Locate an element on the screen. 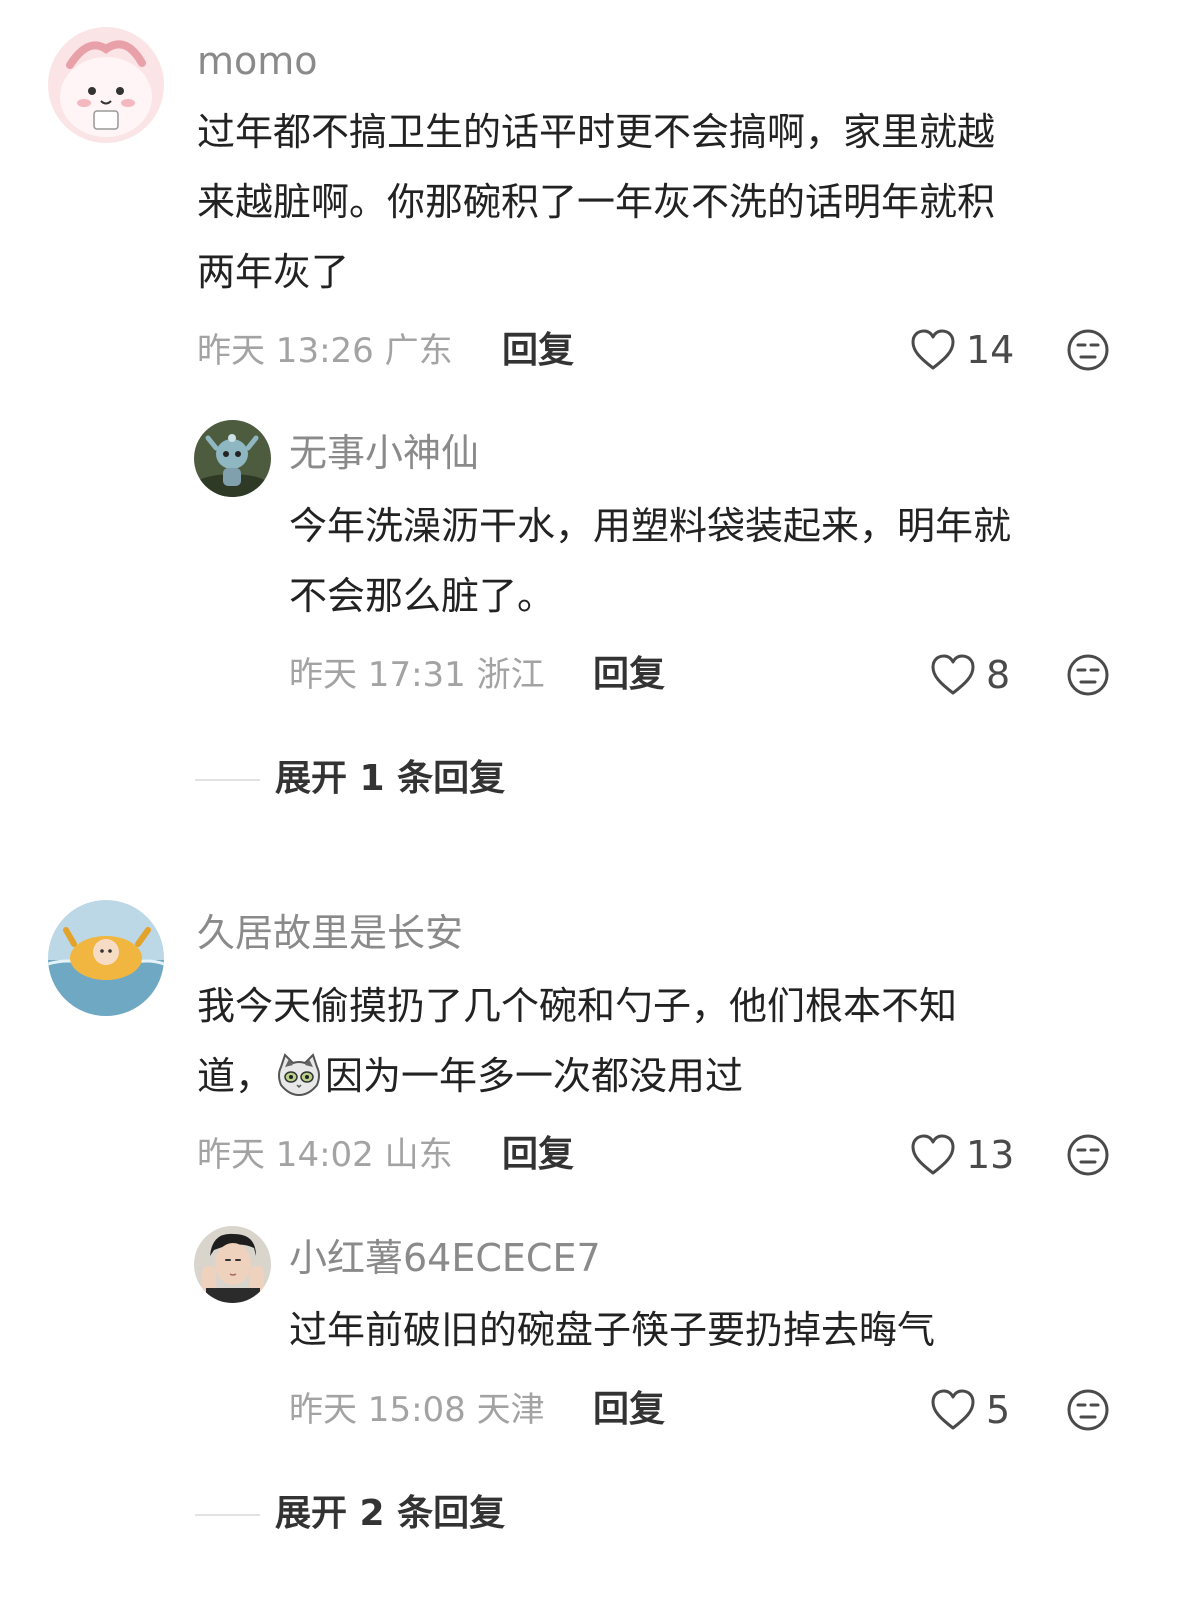  reply-text-line: 过年前破旧的碗盘子筷子要扔掉去晦气 is located at coordinates (612, 1330).